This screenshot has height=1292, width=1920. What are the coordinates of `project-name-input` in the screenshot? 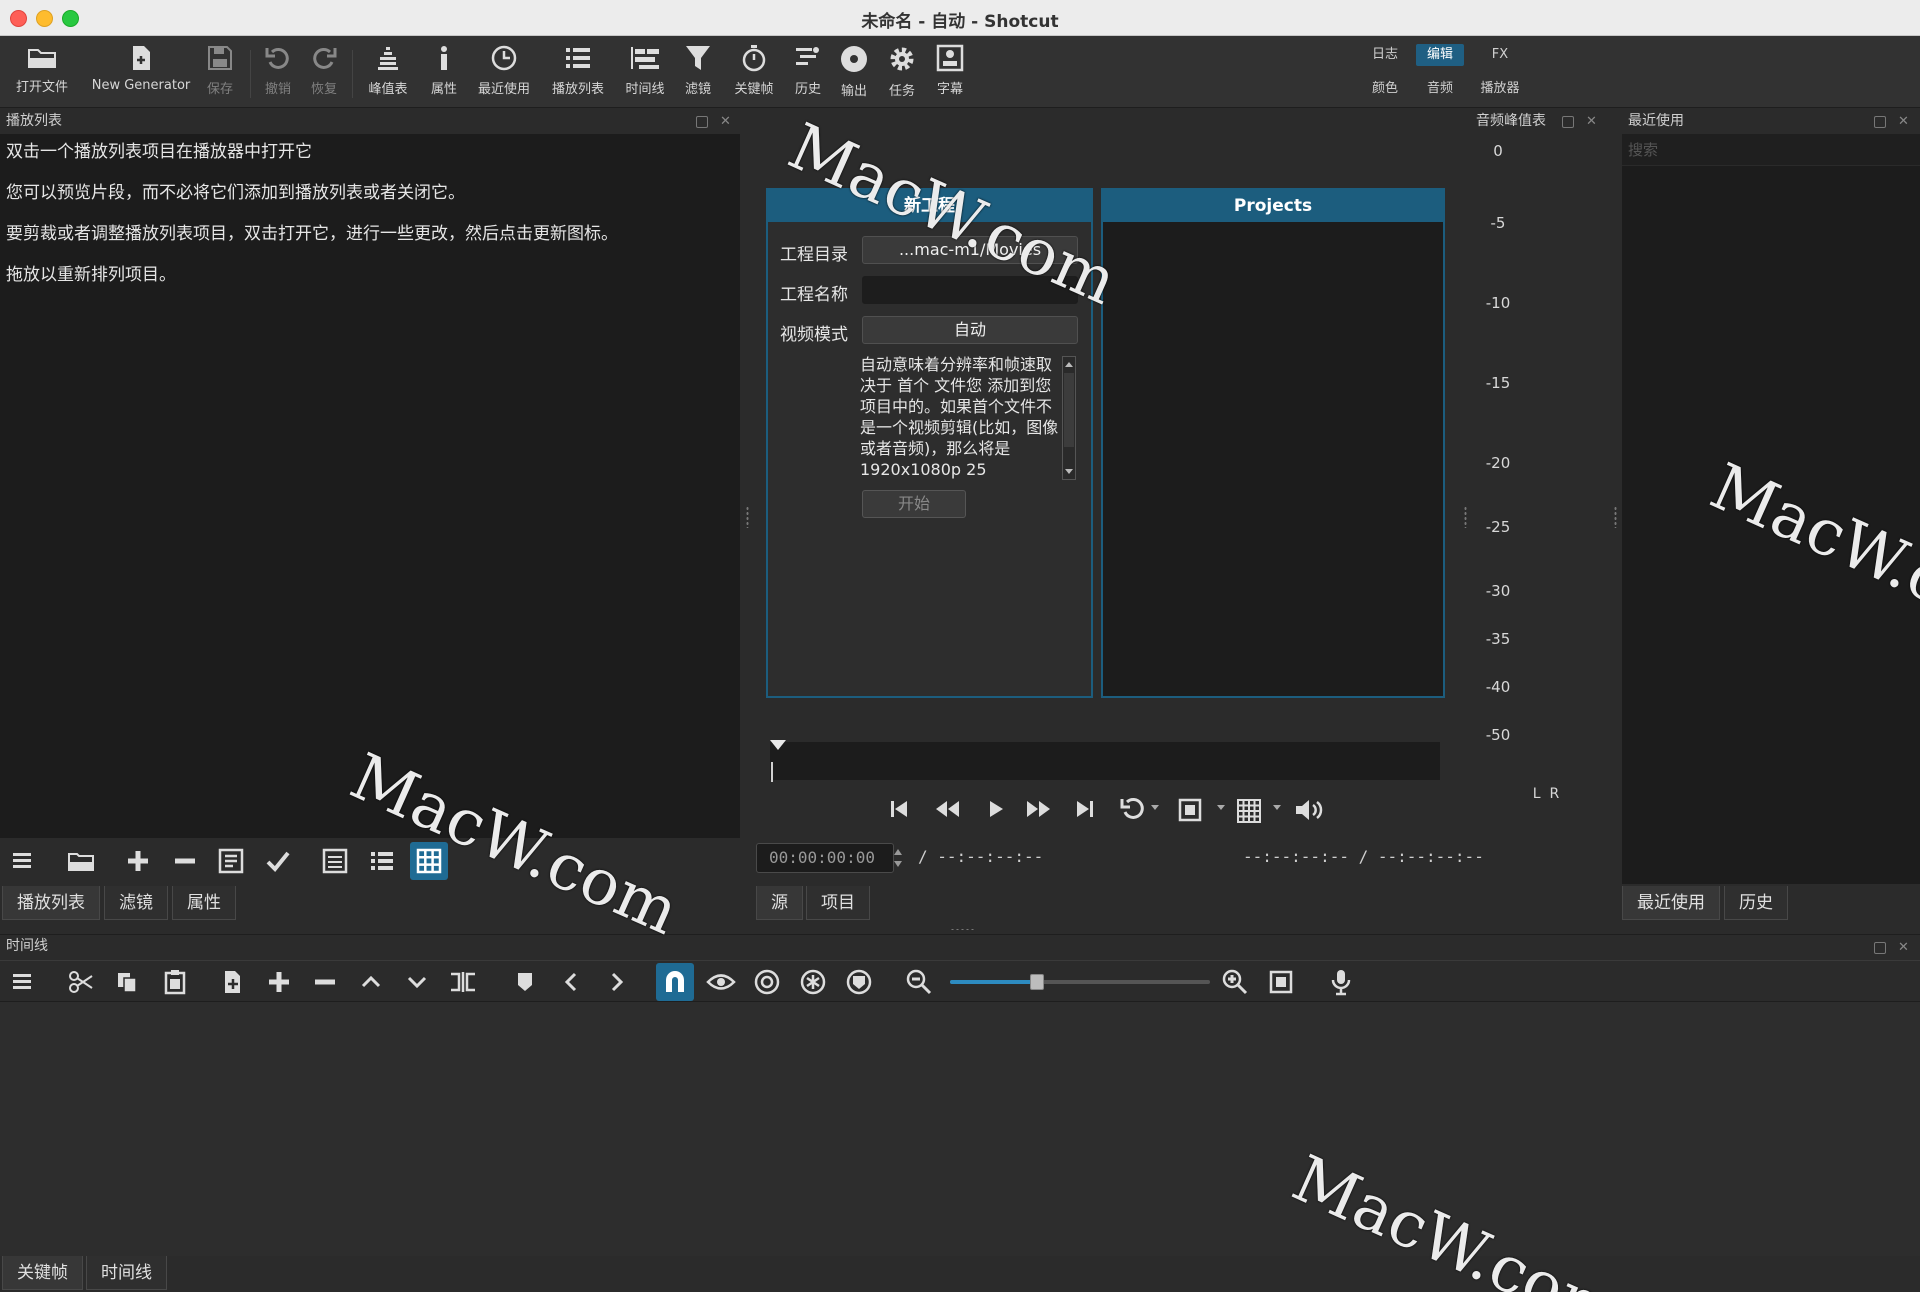 It's located at (970, 290).